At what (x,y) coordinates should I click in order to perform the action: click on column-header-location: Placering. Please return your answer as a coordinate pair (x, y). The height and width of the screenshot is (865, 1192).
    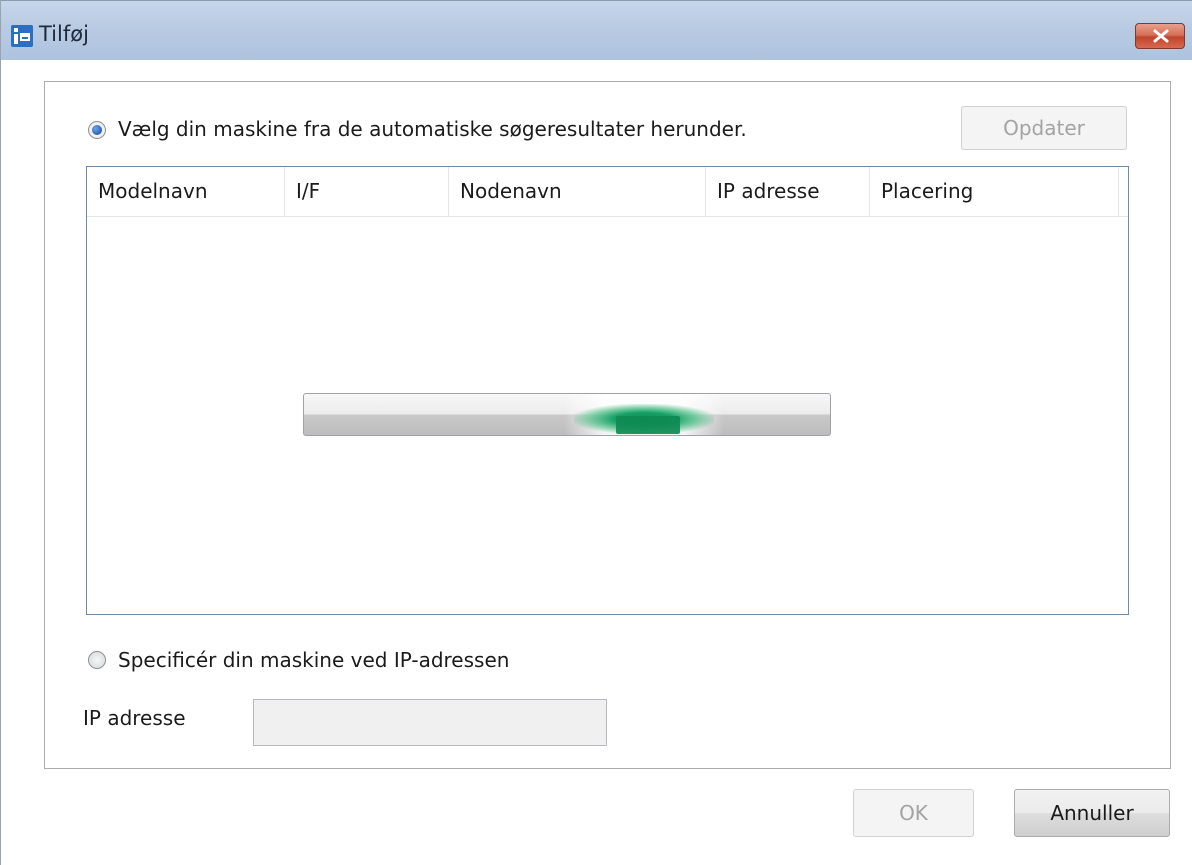
    Looking at the image, I should click on (994, 191).